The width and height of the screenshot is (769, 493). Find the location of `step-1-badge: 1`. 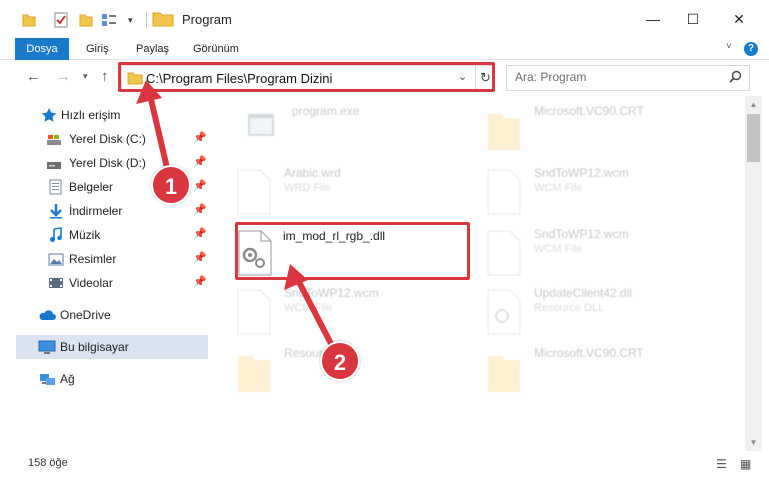

step-1-badge: 1 is located at coordinates (171, 185).